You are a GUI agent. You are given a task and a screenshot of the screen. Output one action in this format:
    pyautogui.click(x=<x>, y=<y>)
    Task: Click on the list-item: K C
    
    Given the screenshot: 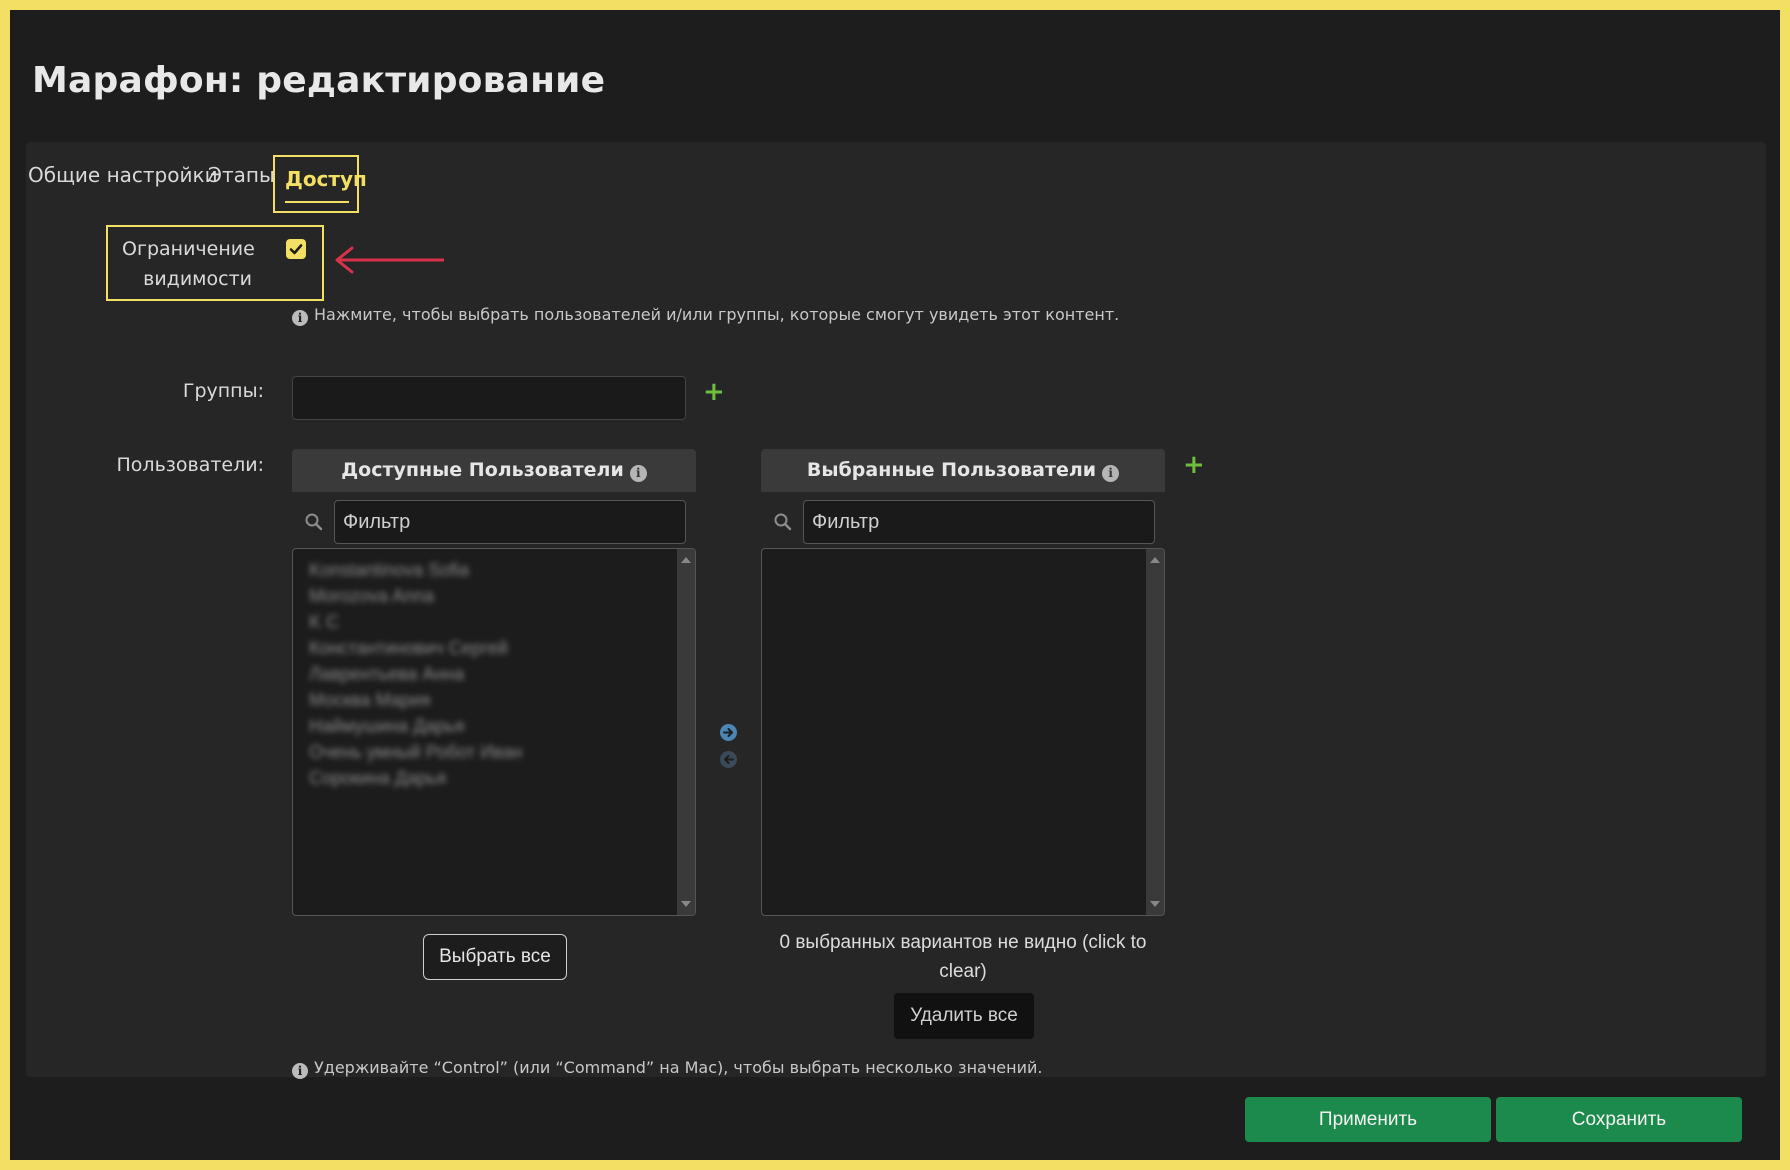 What is the action you would take?
    pyautogui.click(x=415, y=622)
    